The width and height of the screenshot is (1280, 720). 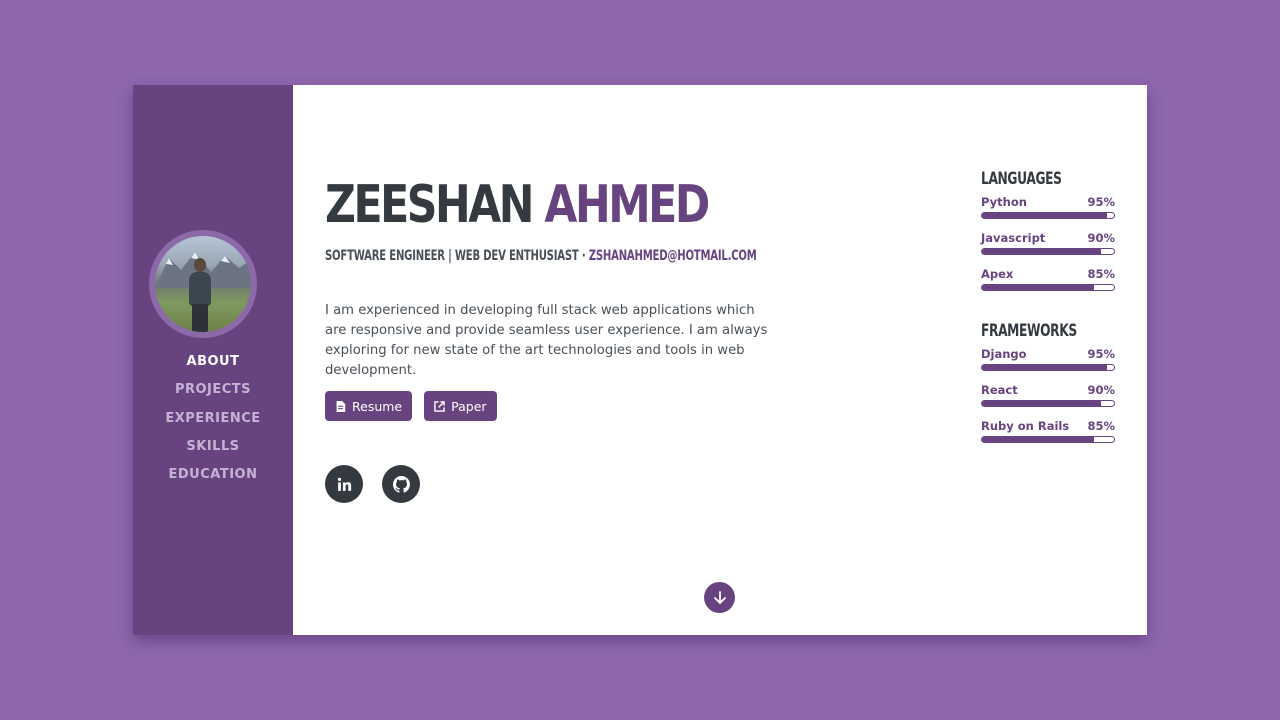 What do you see at coordinates (1048, 354) in the screenshot?
I see `skill-header: Django 95%` at bounding box center [1048, 354].